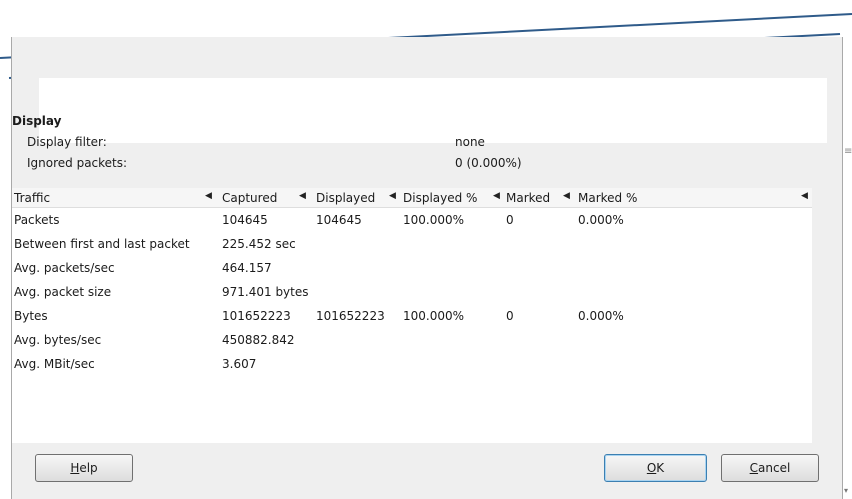 The width and height of the screenshot is (852, 499). What do you see at coordinates (245, 220) in the screenshot?
I see `cell-captured: 104645` at bounding box center [245, 220].